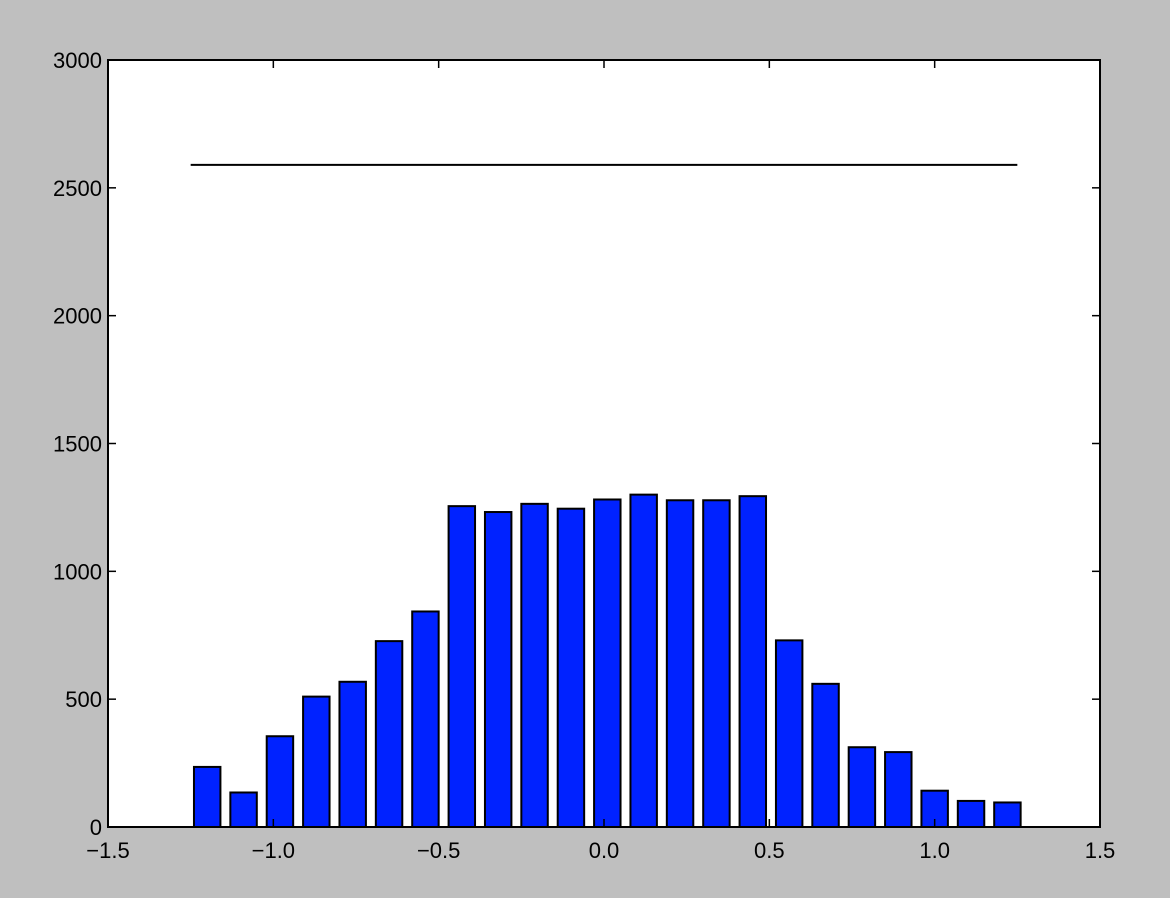  I want to click on x-tick-label: 1.5, so click(1100, 850).